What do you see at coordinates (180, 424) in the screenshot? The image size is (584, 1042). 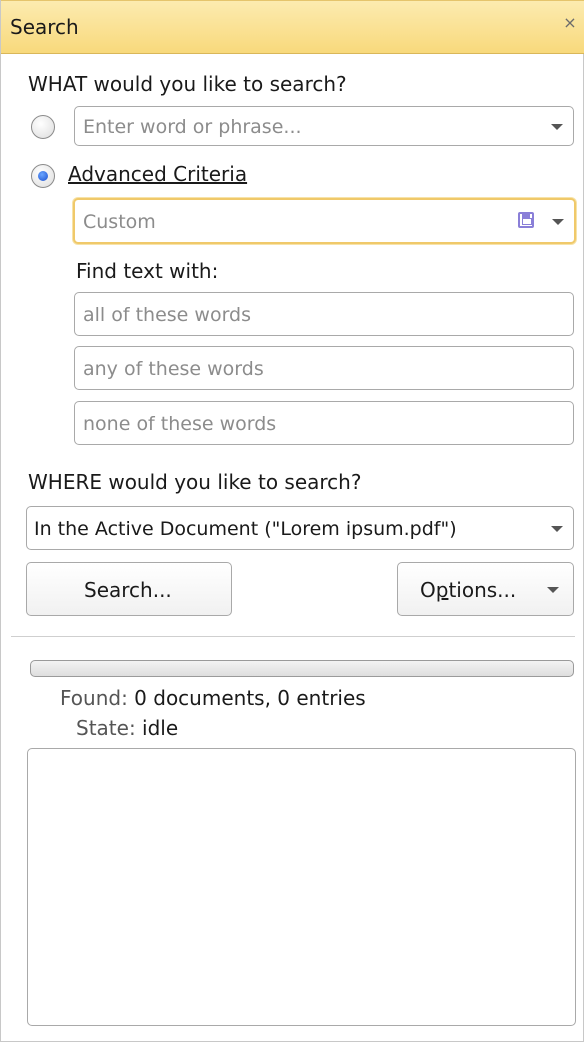 I see `none-words-placeholder: none of these words` at bounding box center [180, 424].